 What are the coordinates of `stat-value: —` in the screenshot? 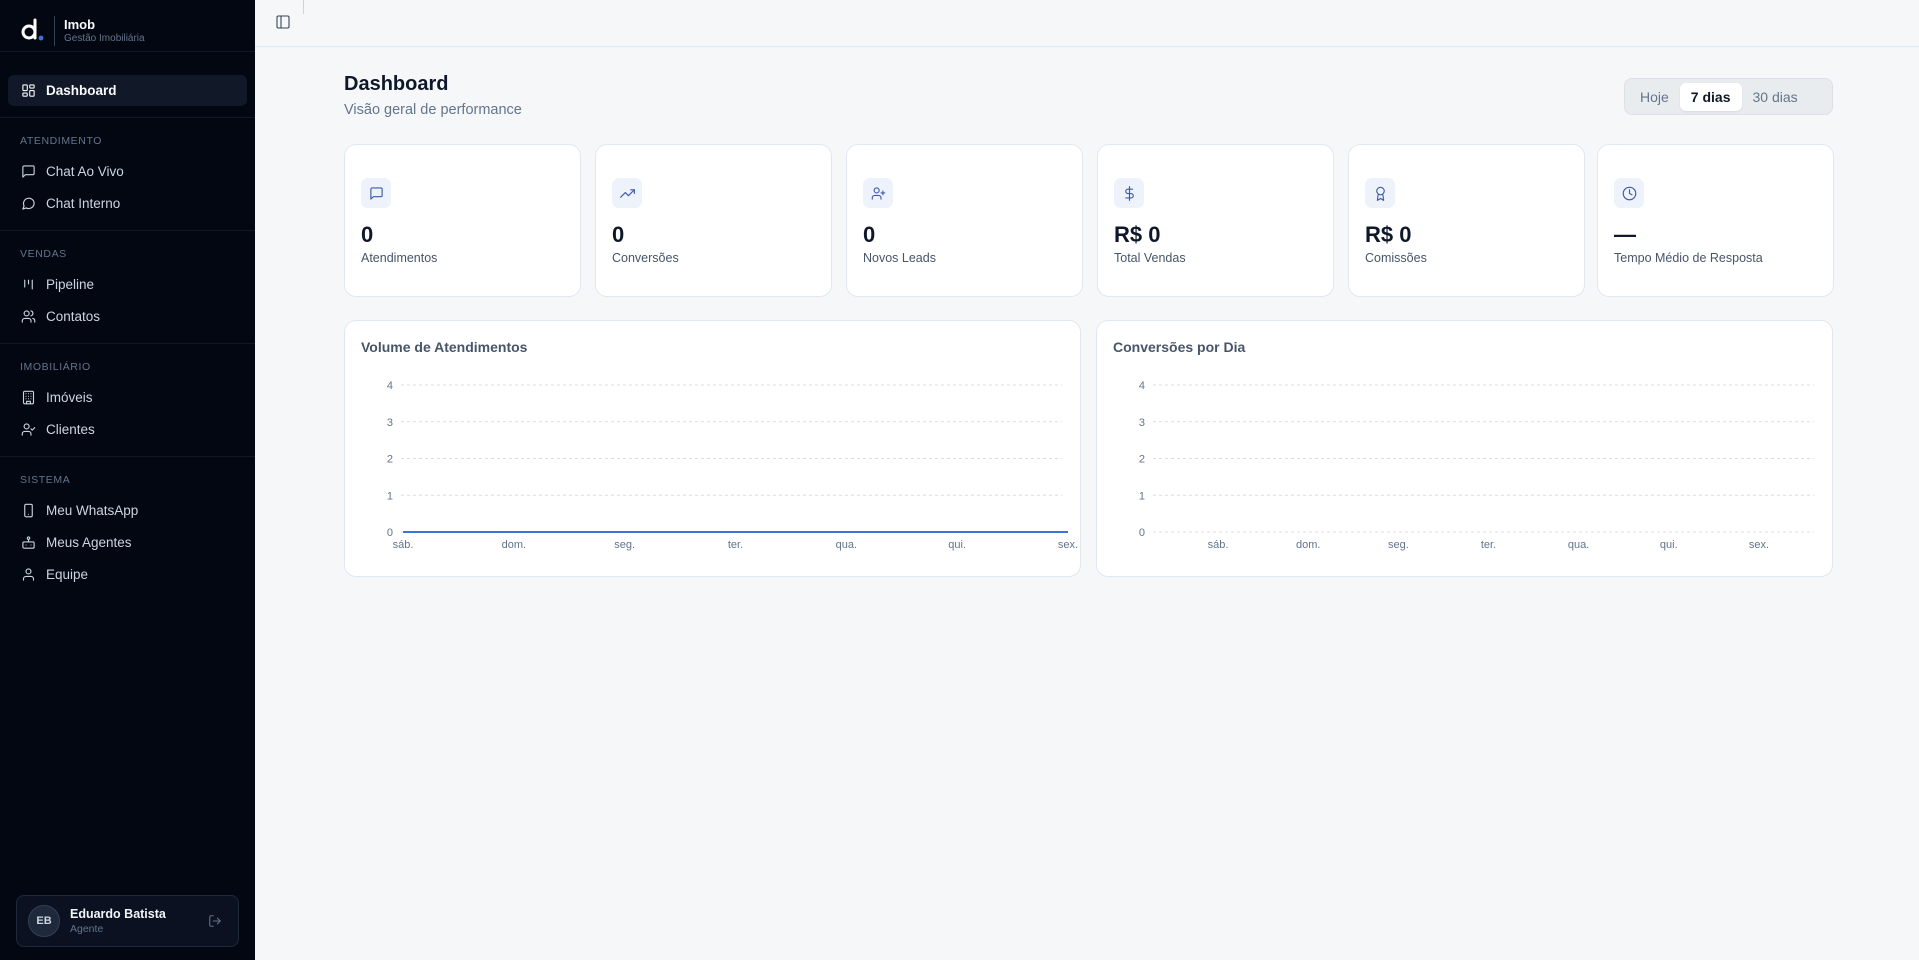 It's located at (1625, 234).